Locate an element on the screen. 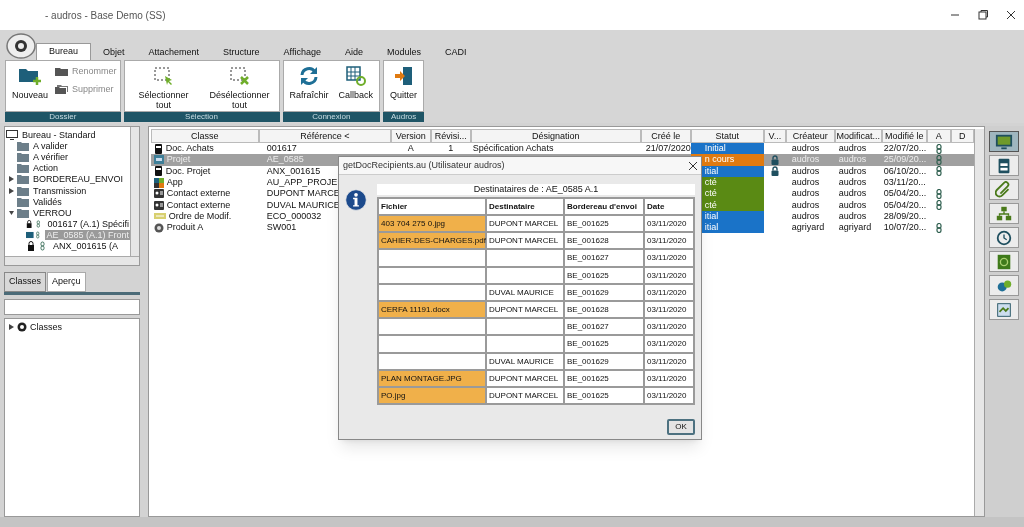  table-cell: Doc. Projet is located at coordinates (188, 171).